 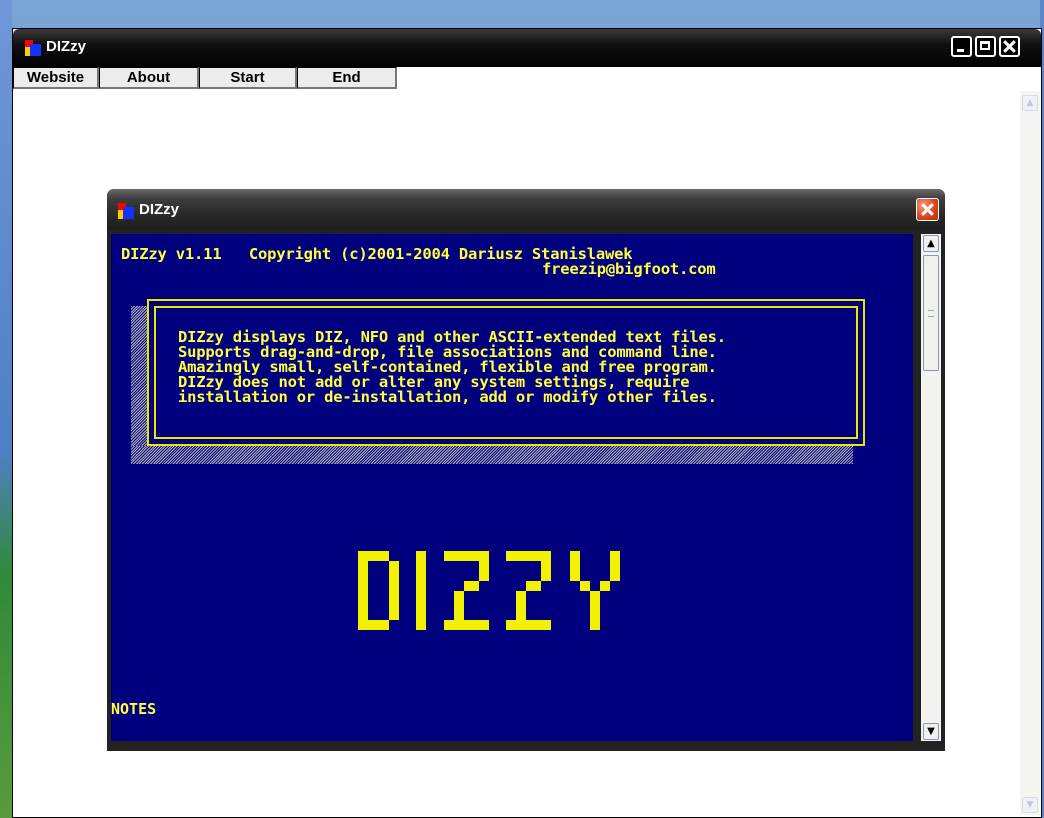 I want to click on email-line: freezip@bigfoot.com, so click(x=629, y=269).